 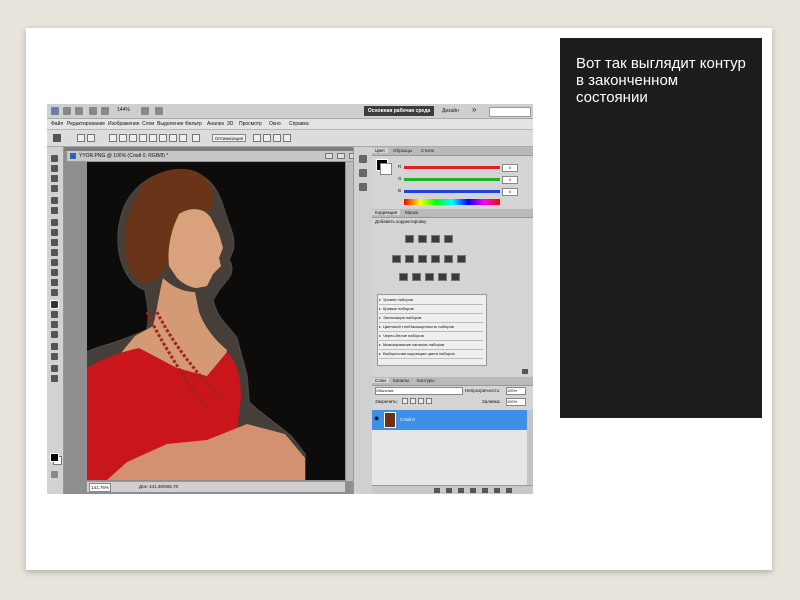 What do you see at coordinates (509, 490) in the screenshot?
I see `trash-icon` at bounding box center [509, 490].